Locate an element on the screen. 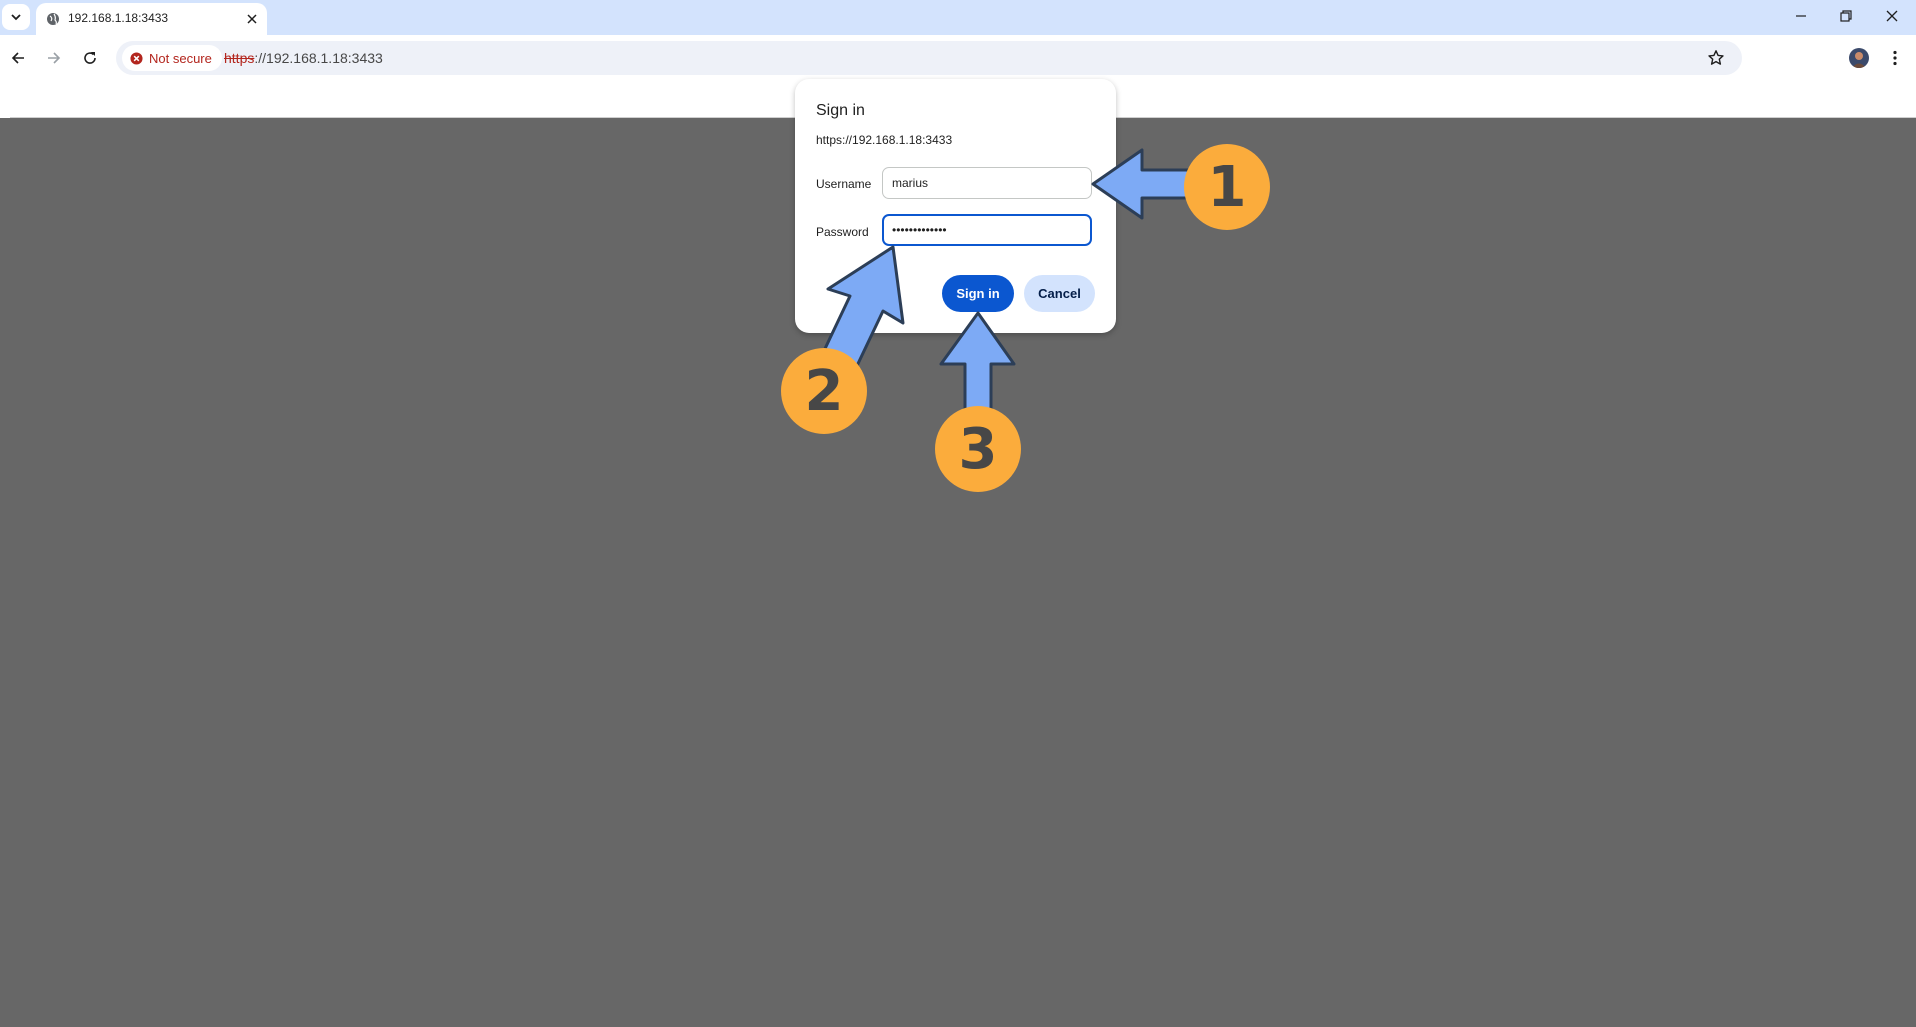  browser-toolbar: Not secure https://192.168.1.18:3433 is located at coordinates (958, 58).